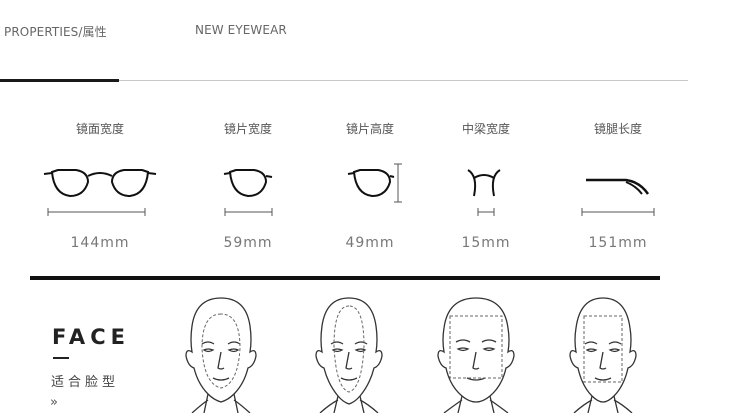 This screenshot has width=730, height=413. Describe the element at coordinates (345, 278) in the screenshot. I see `section-divider` at that location.